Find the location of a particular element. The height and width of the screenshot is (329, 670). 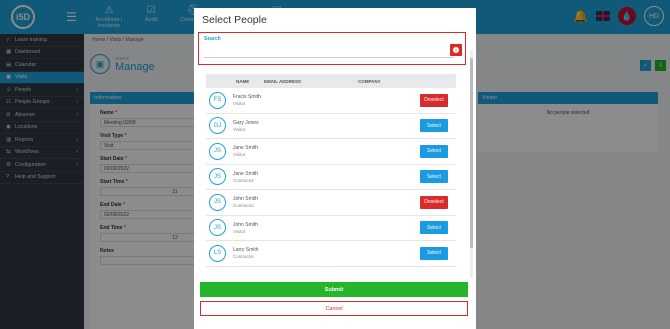

person-info: Jane Smith Visitor is located at coordinates (245, 151).